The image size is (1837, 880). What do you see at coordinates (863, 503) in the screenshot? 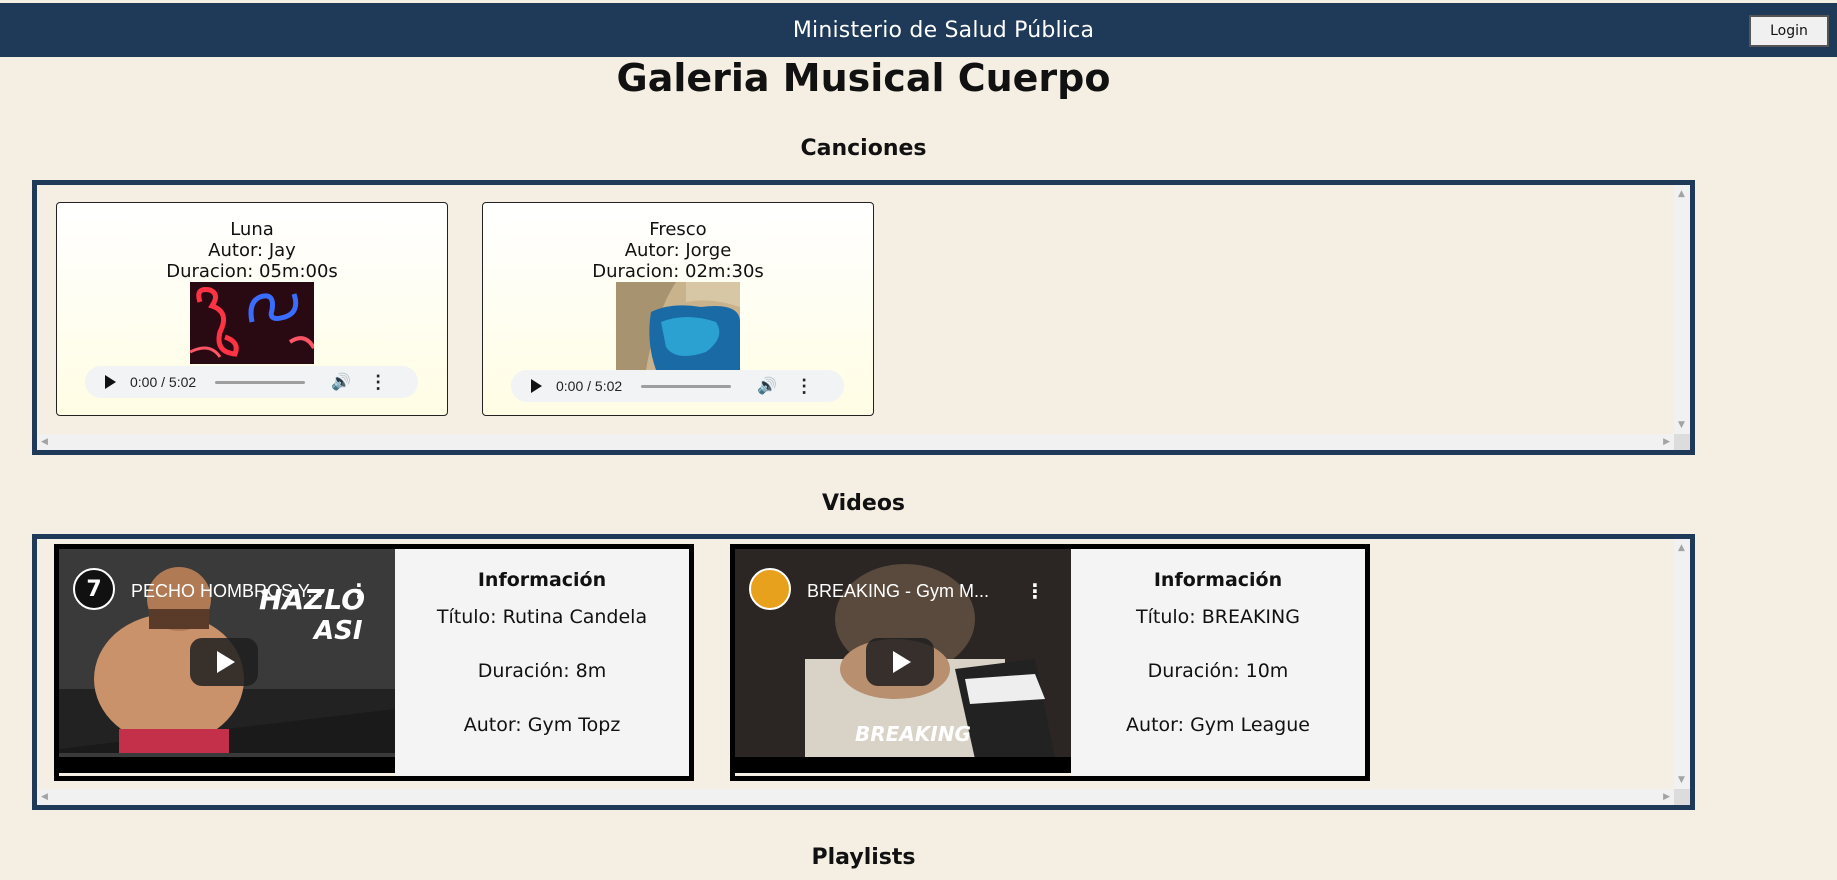
I see `section-title-videos: Videos` at bounding box center [863, 503].